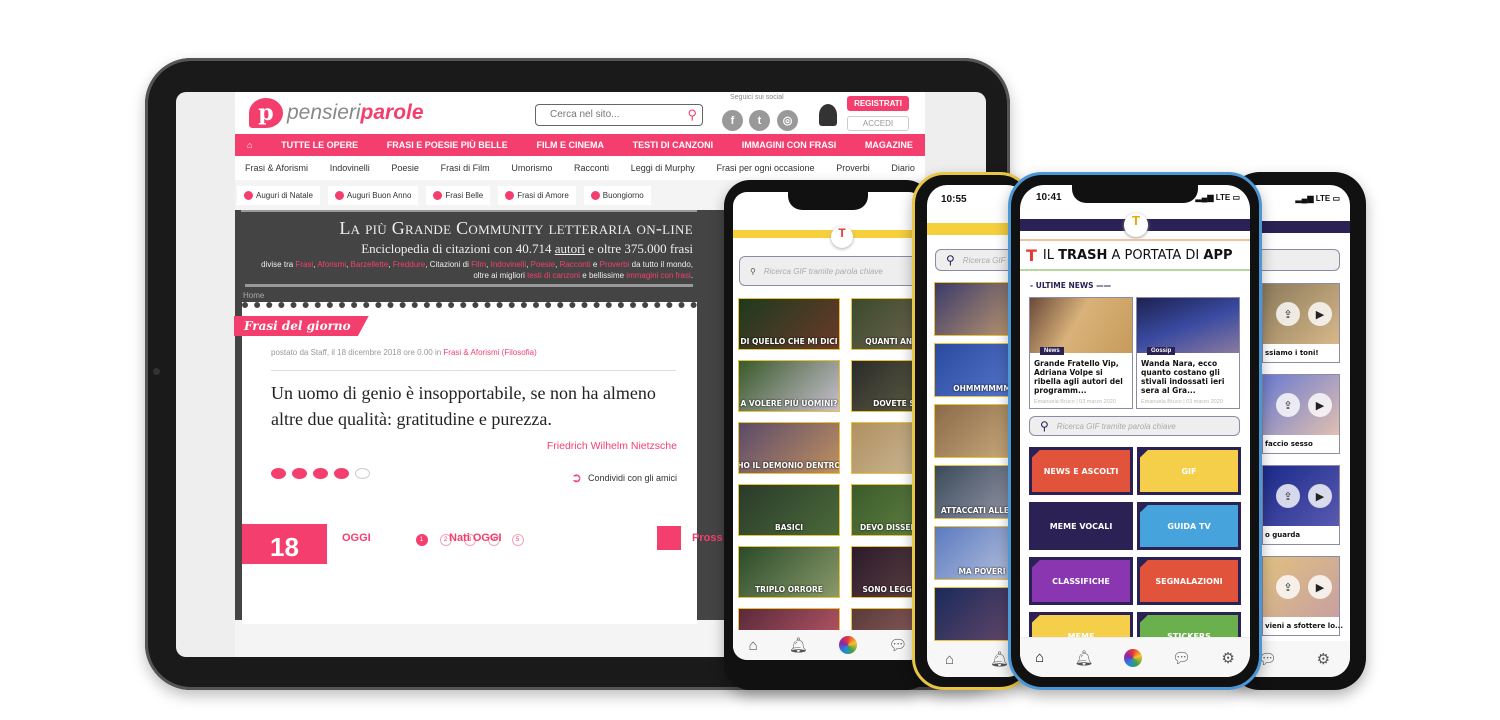 Image resolution: width=1500 pixels, height=720 pixels. I want to click on share-button: ➲ Condividi con gli amici, so click(624, 478).